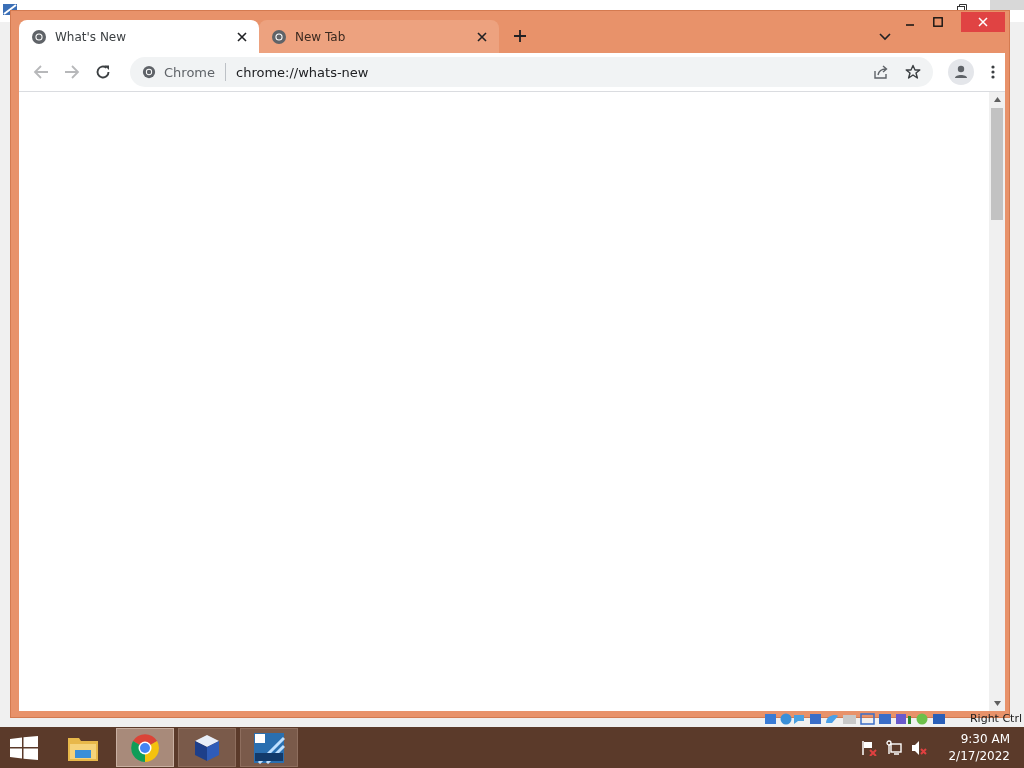  What do you see at coordinates (531, 72) in the screenshot?
I see `address-bar: Chrome chrome://whats-new` at bounding box center [531, 72].